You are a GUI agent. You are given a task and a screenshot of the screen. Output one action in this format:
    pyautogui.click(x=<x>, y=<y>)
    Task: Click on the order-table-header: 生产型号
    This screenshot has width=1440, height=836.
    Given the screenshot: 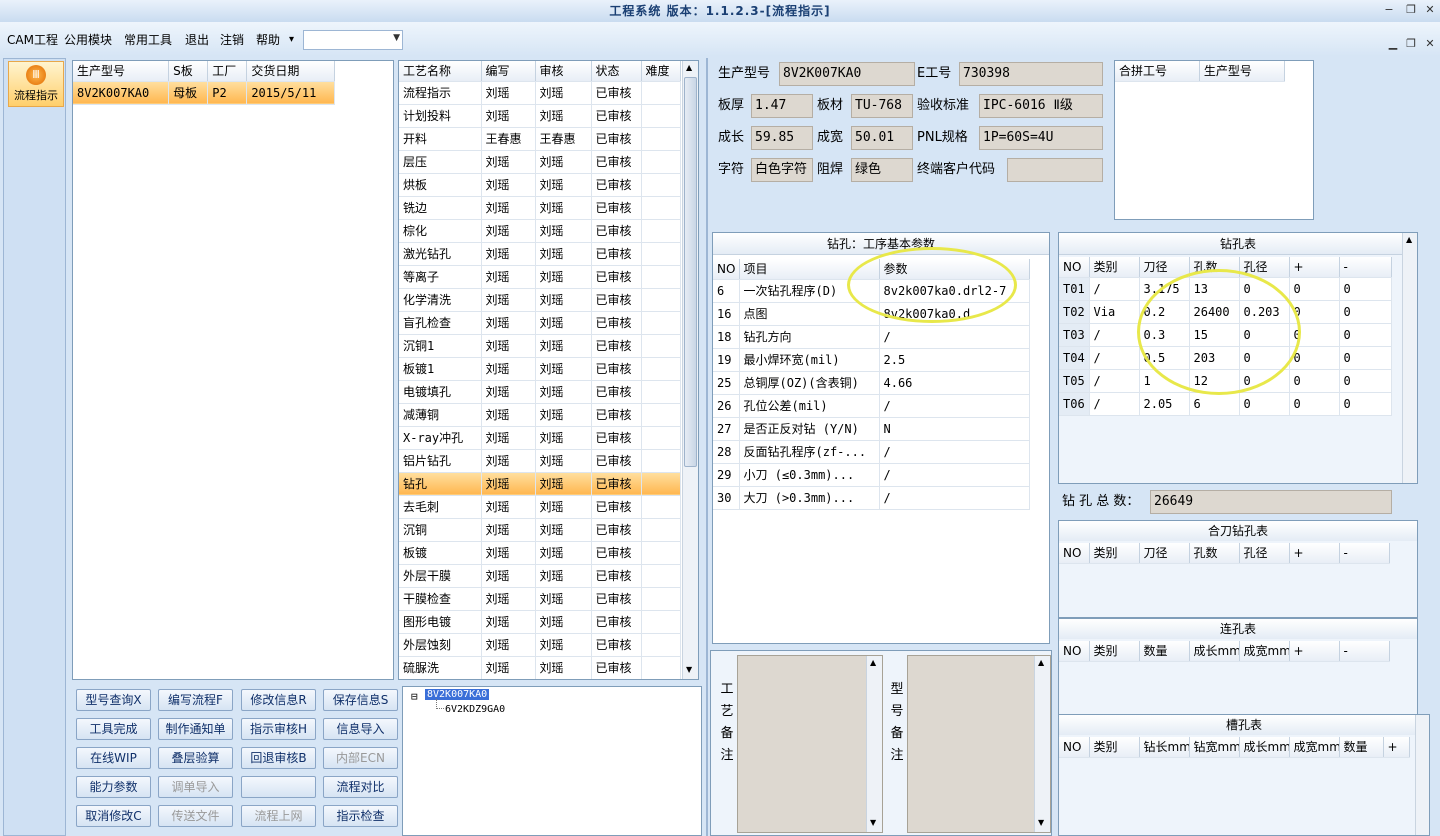 What is the action you would take?
    pyautogui.click(x=121, y=71)
    